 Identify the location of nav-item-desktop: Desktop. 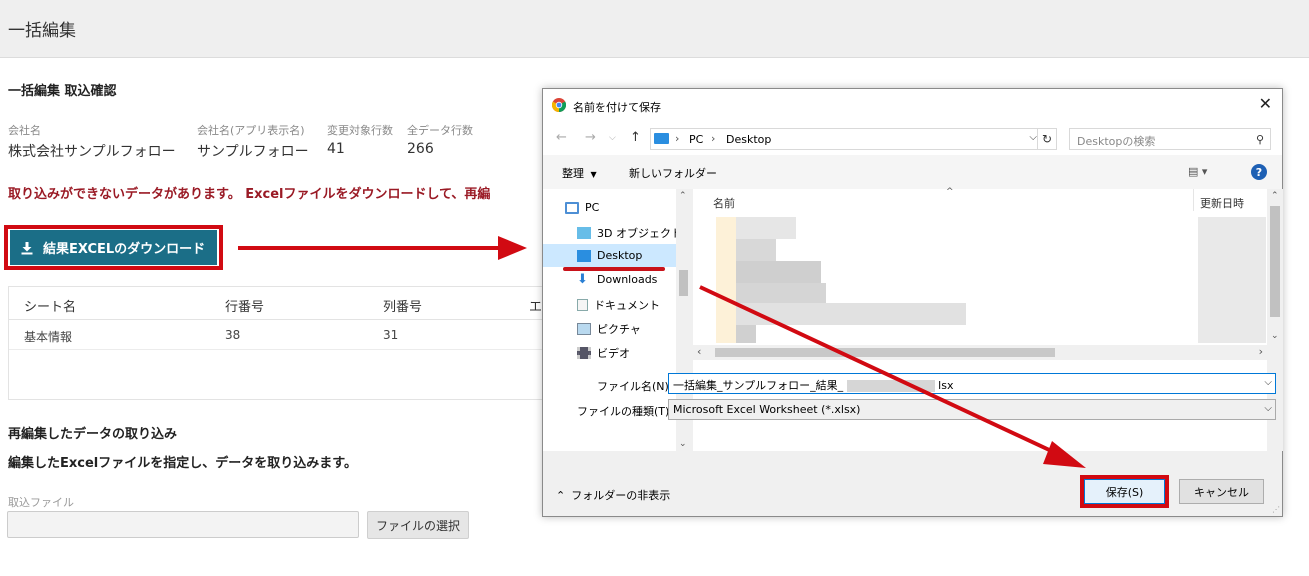
(609, 255).